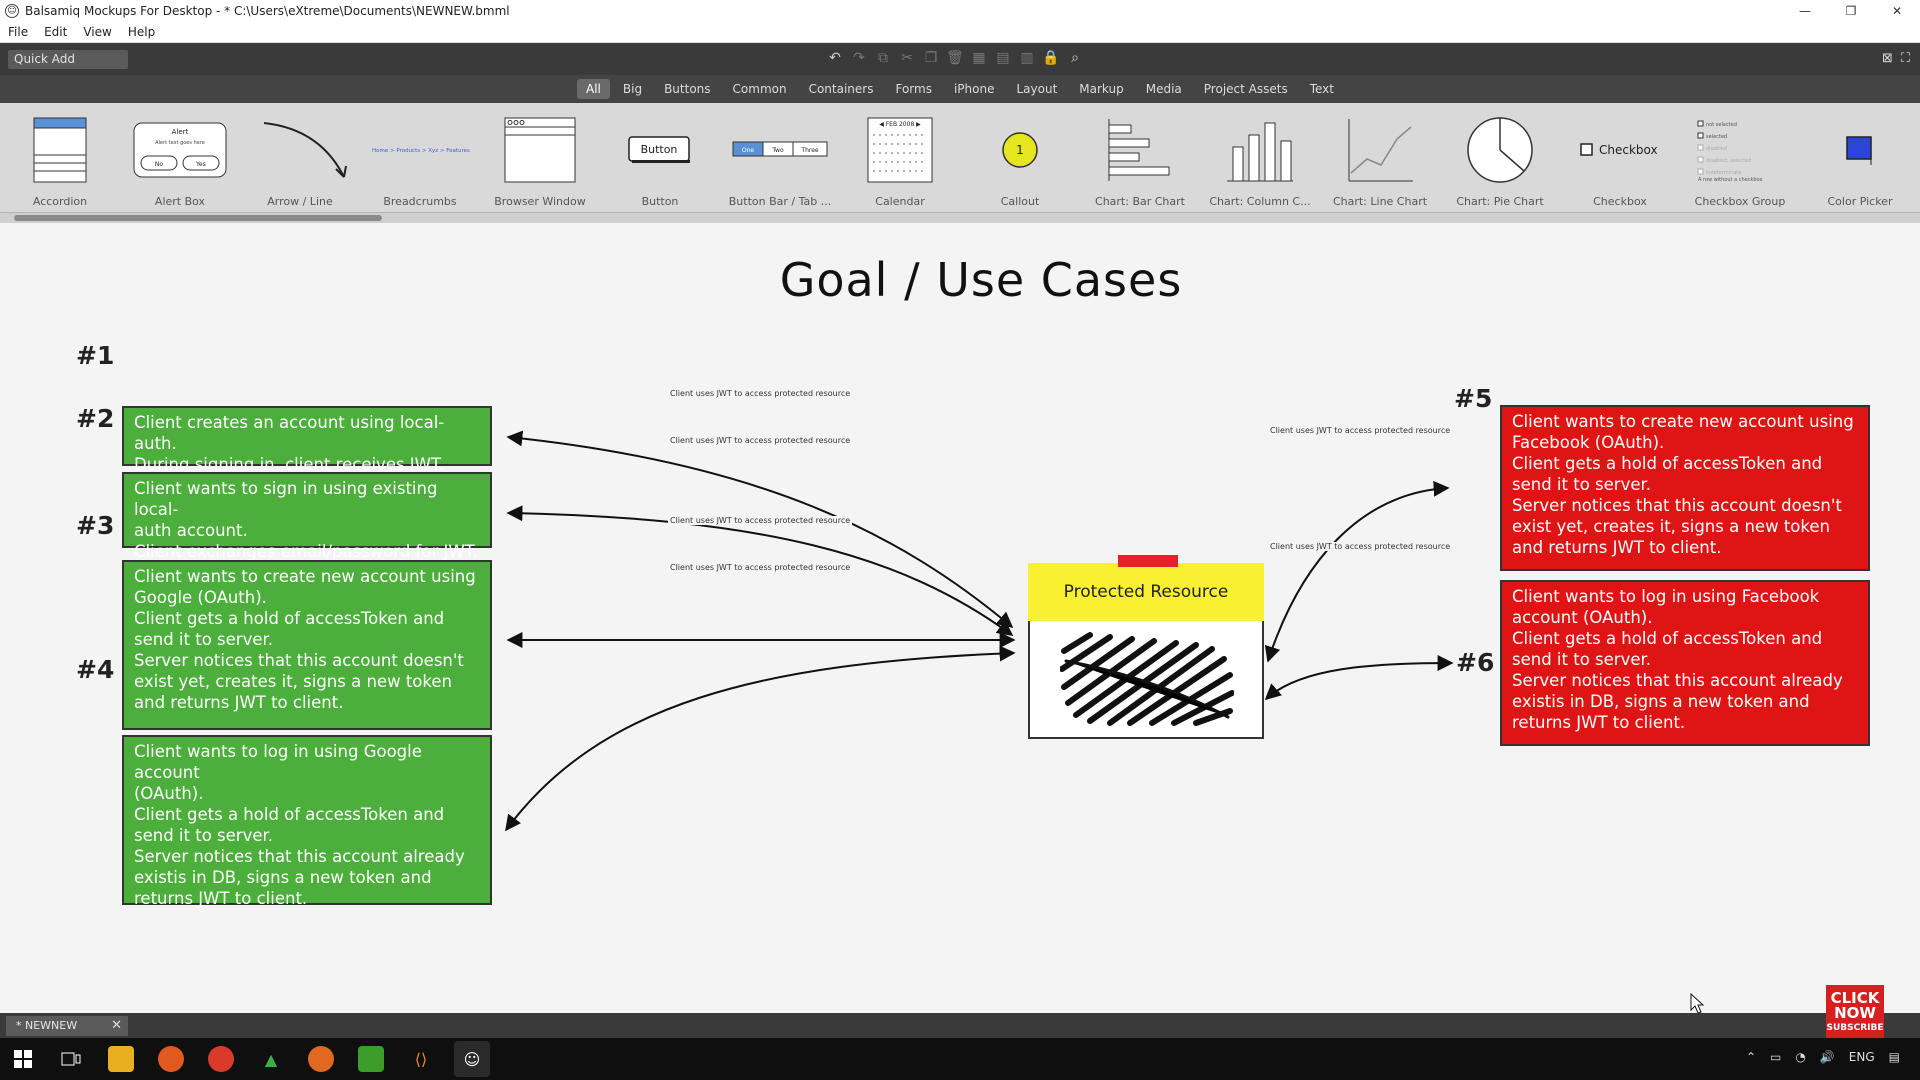 This screenshot has width=1920, height=1080. Describe the element at coordinates (18, 32) in the screenshot. I see `menu-file: File` at that location.